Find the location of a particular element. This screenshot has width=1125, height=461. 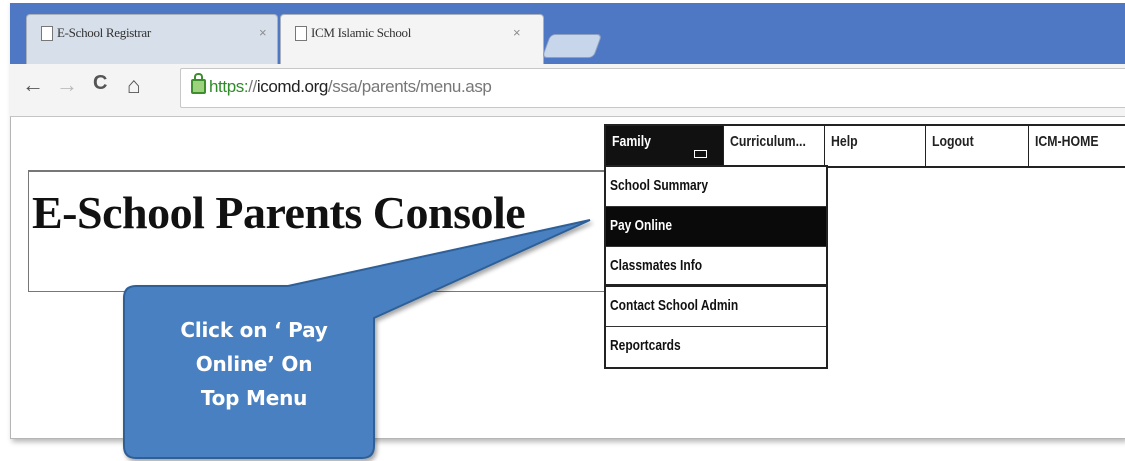

callout-text: Click on ‘ Pay Online’ On Top Menu is located at coordinates (254, 364).